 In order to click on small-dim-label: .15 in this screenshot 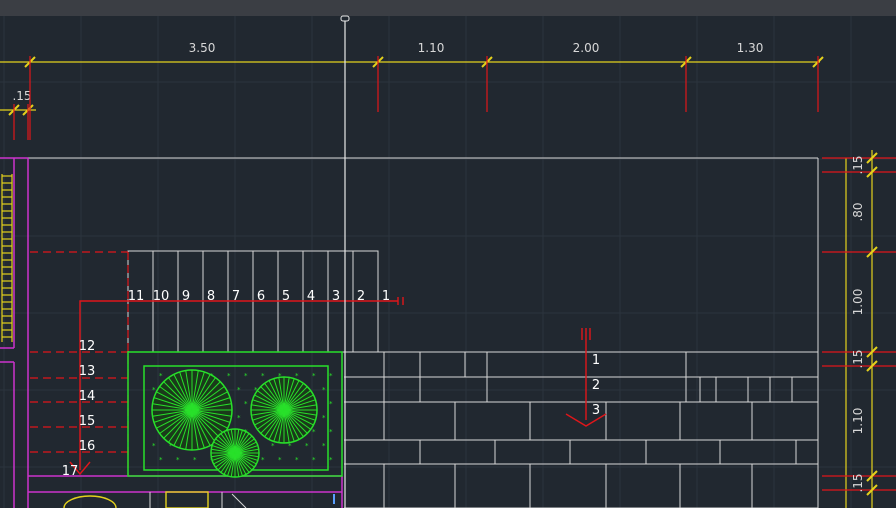, I will do `click(21, 96)`.